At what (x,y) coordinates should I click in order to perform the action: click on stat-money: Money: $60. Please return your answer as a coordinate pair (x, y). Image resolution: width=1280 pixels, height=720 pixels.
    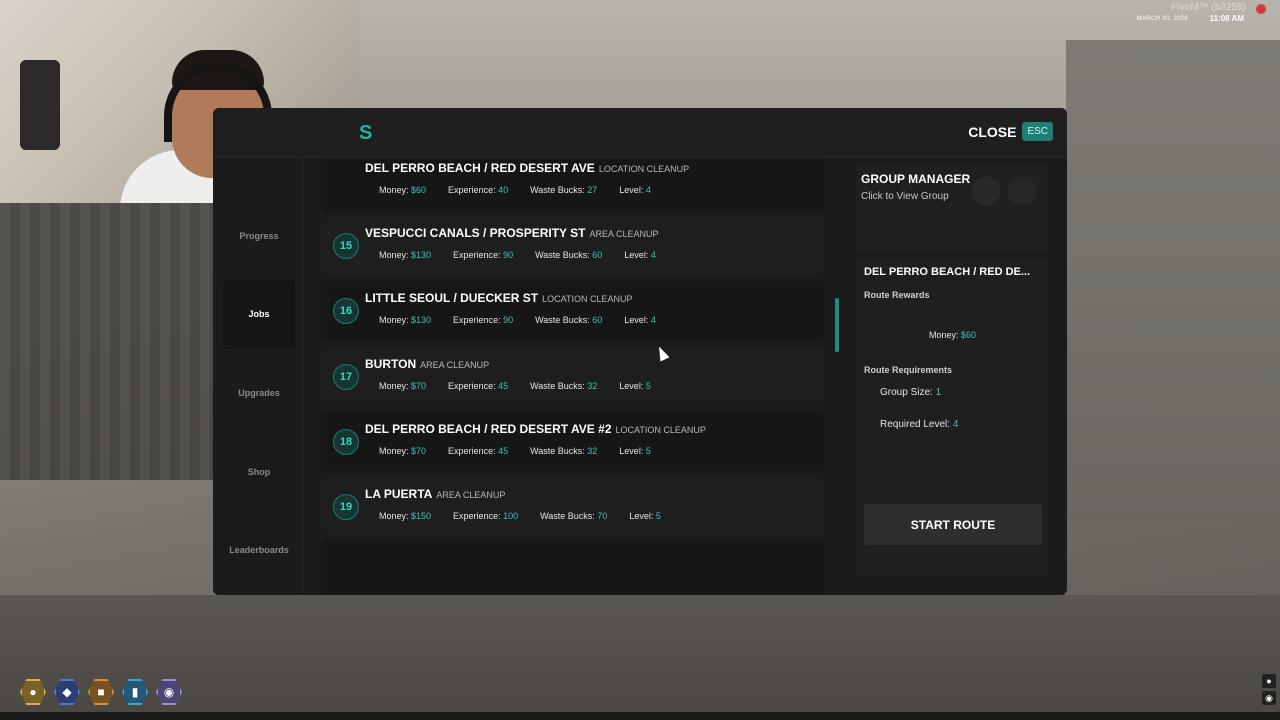
    Looking at the image, I should click on (402, 190).